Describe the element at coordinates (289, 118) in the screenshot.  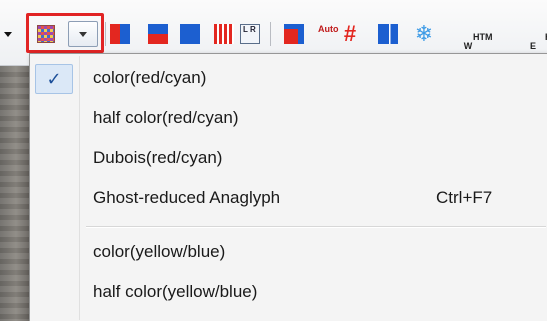
I see `menu-item-half-color-red-cyan: half color(red/cyan)` at that location.